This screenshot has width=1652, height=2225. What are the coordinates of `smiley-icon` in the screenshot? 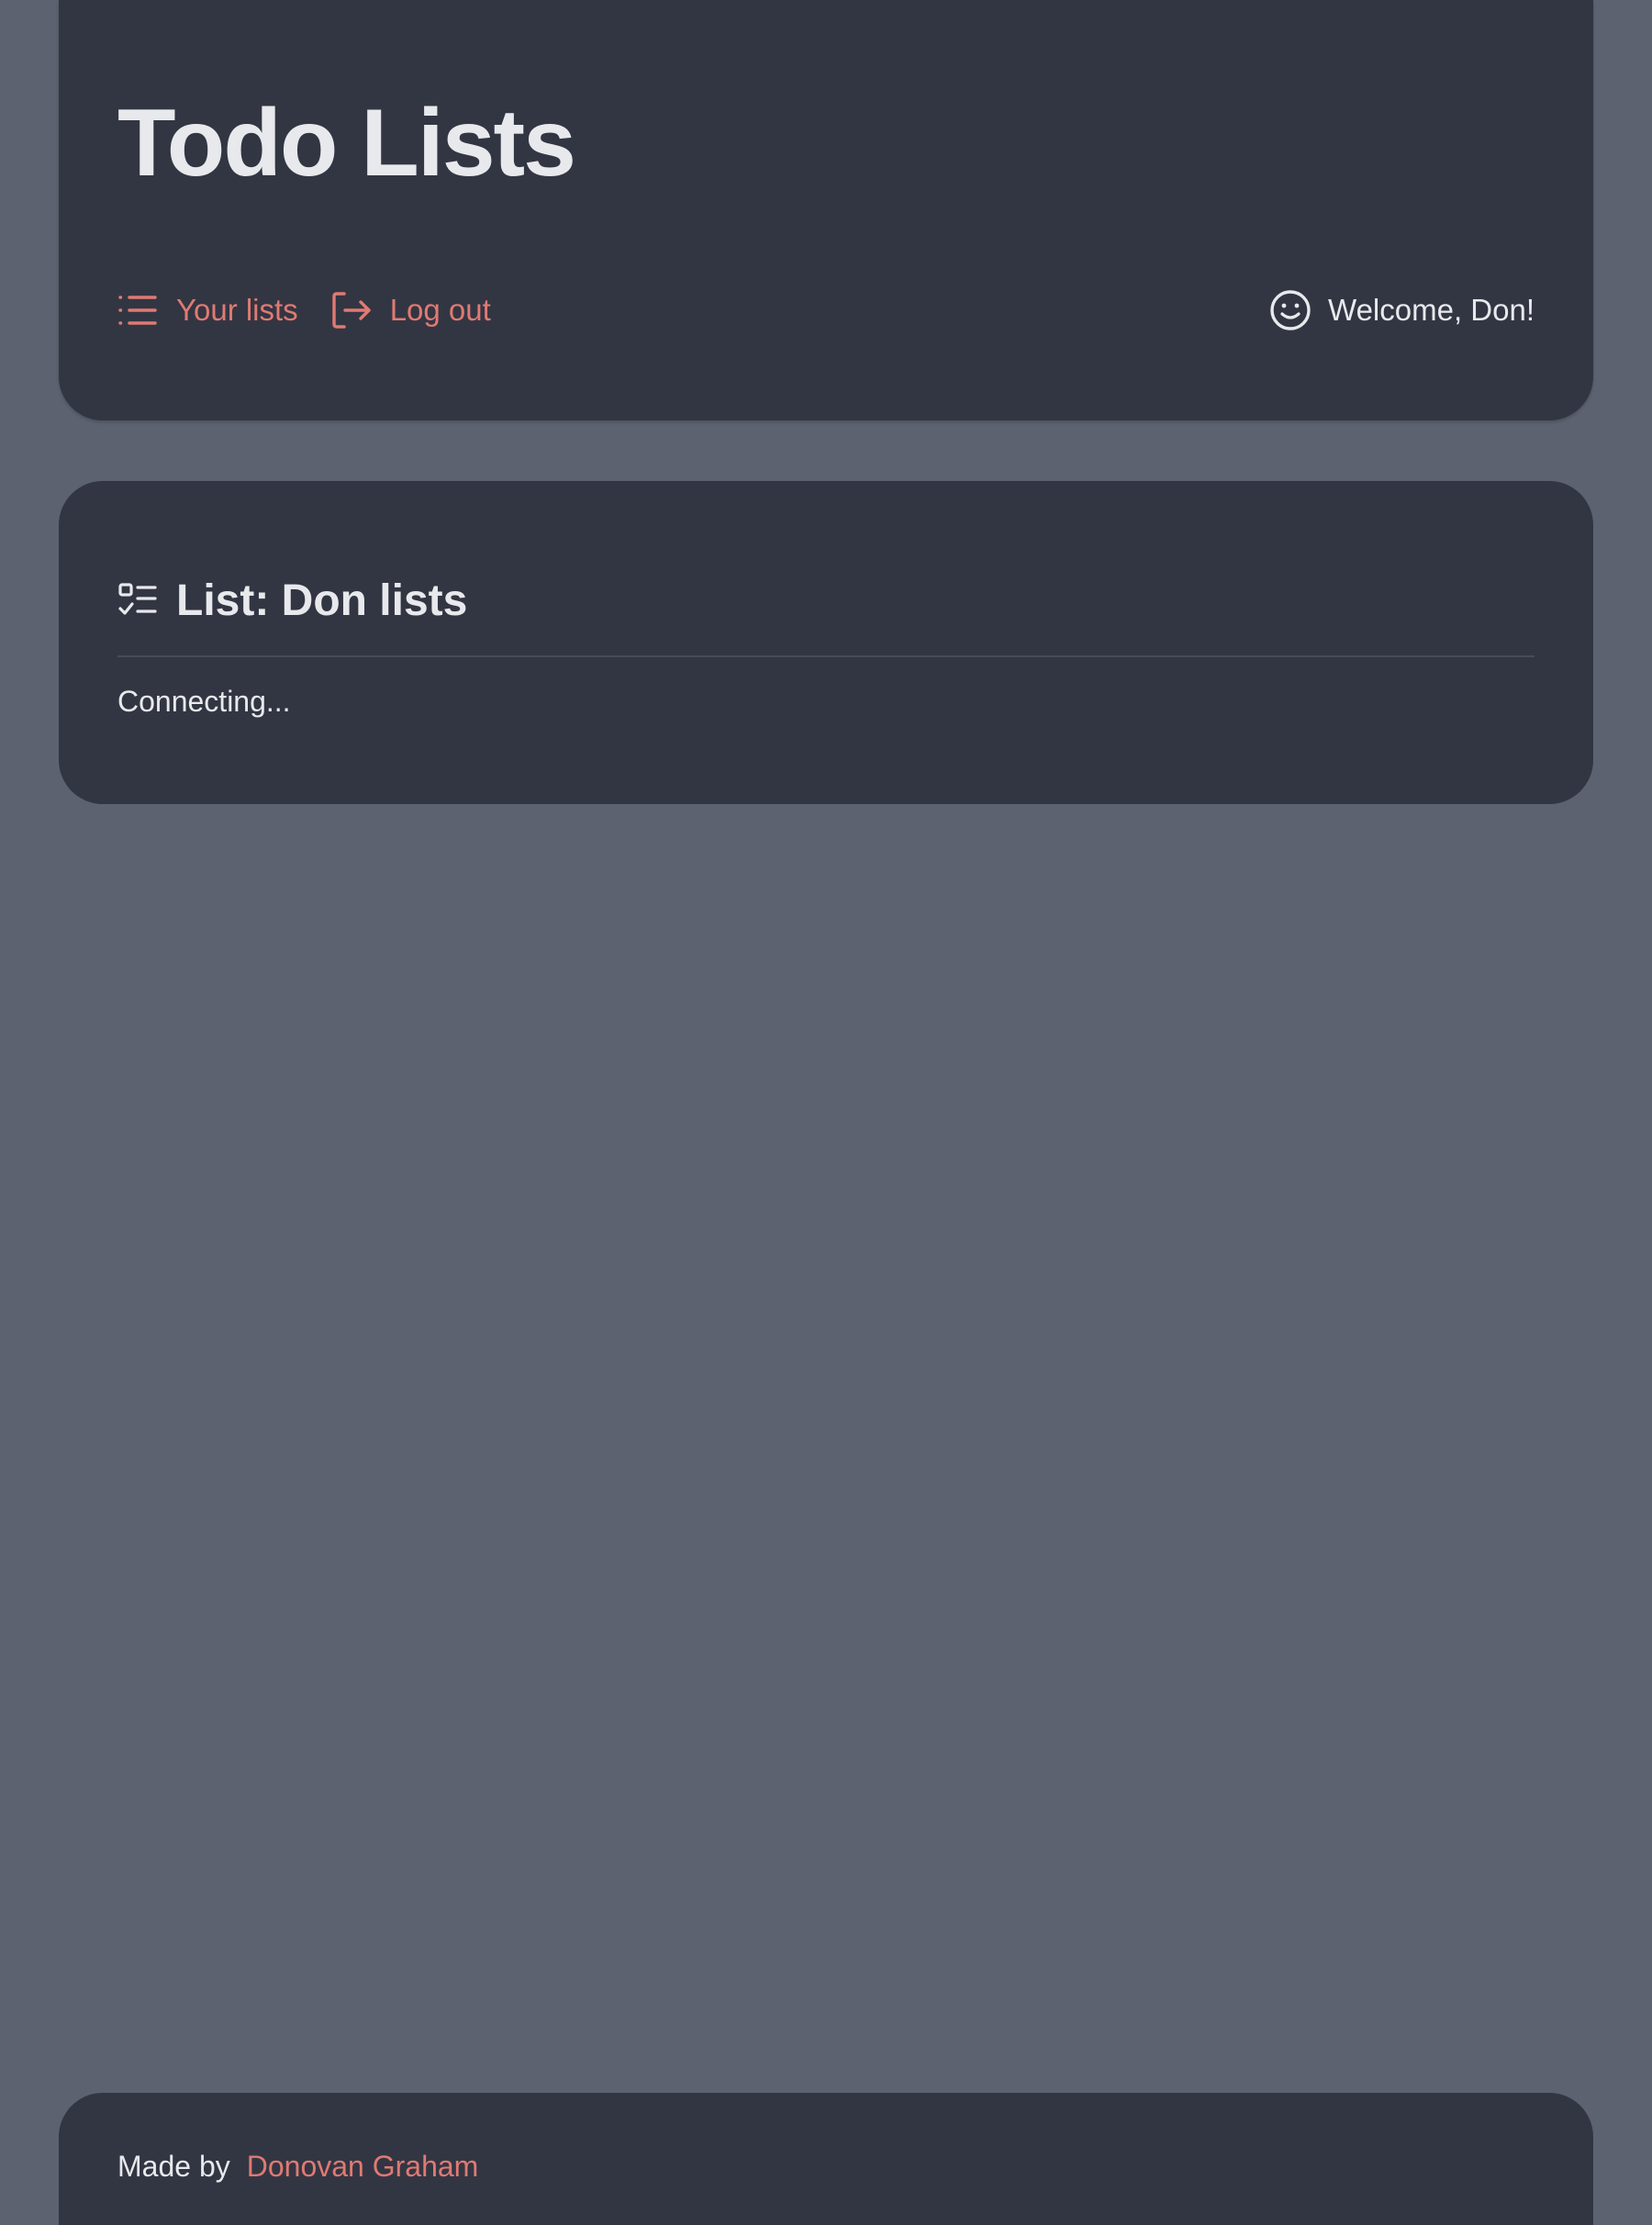 It's located at (1291, 310).